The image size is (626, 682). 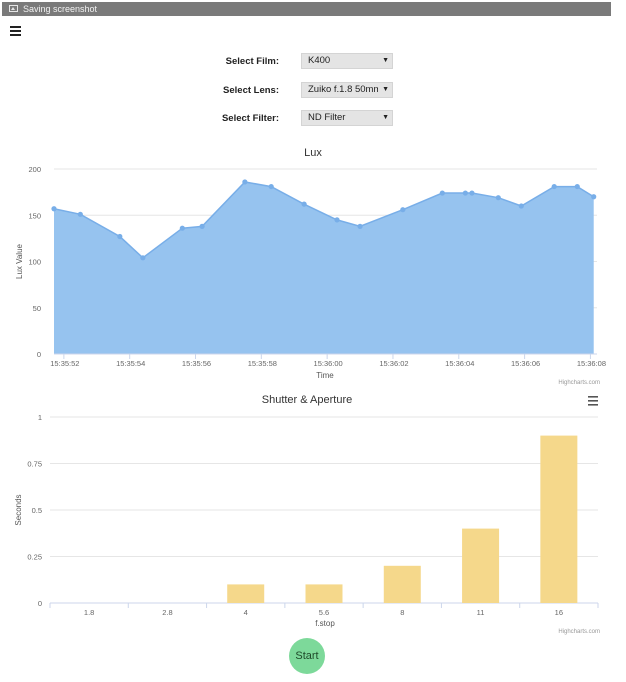 I want to click on y-tick-label: 0.75, so click(x=34, y=464).